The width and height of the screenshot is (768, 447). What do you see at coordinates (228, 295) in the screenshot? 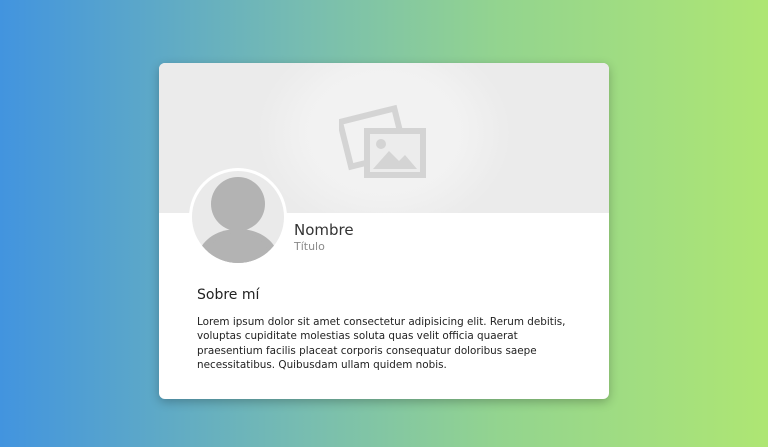
I see `about-heading: Sobre mí` at bounding box center [228, 295].